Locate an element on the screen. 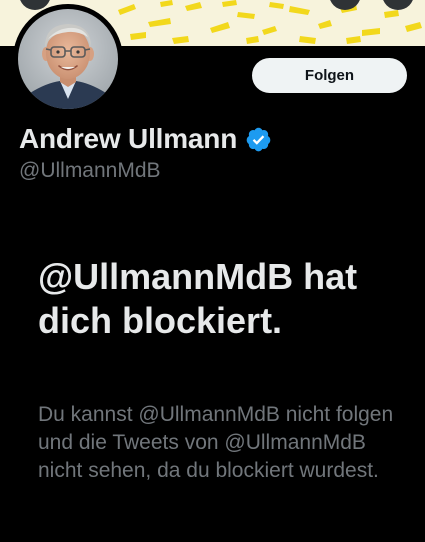  display-name: Andrew Ullmann is located at coordinates (128, 138).